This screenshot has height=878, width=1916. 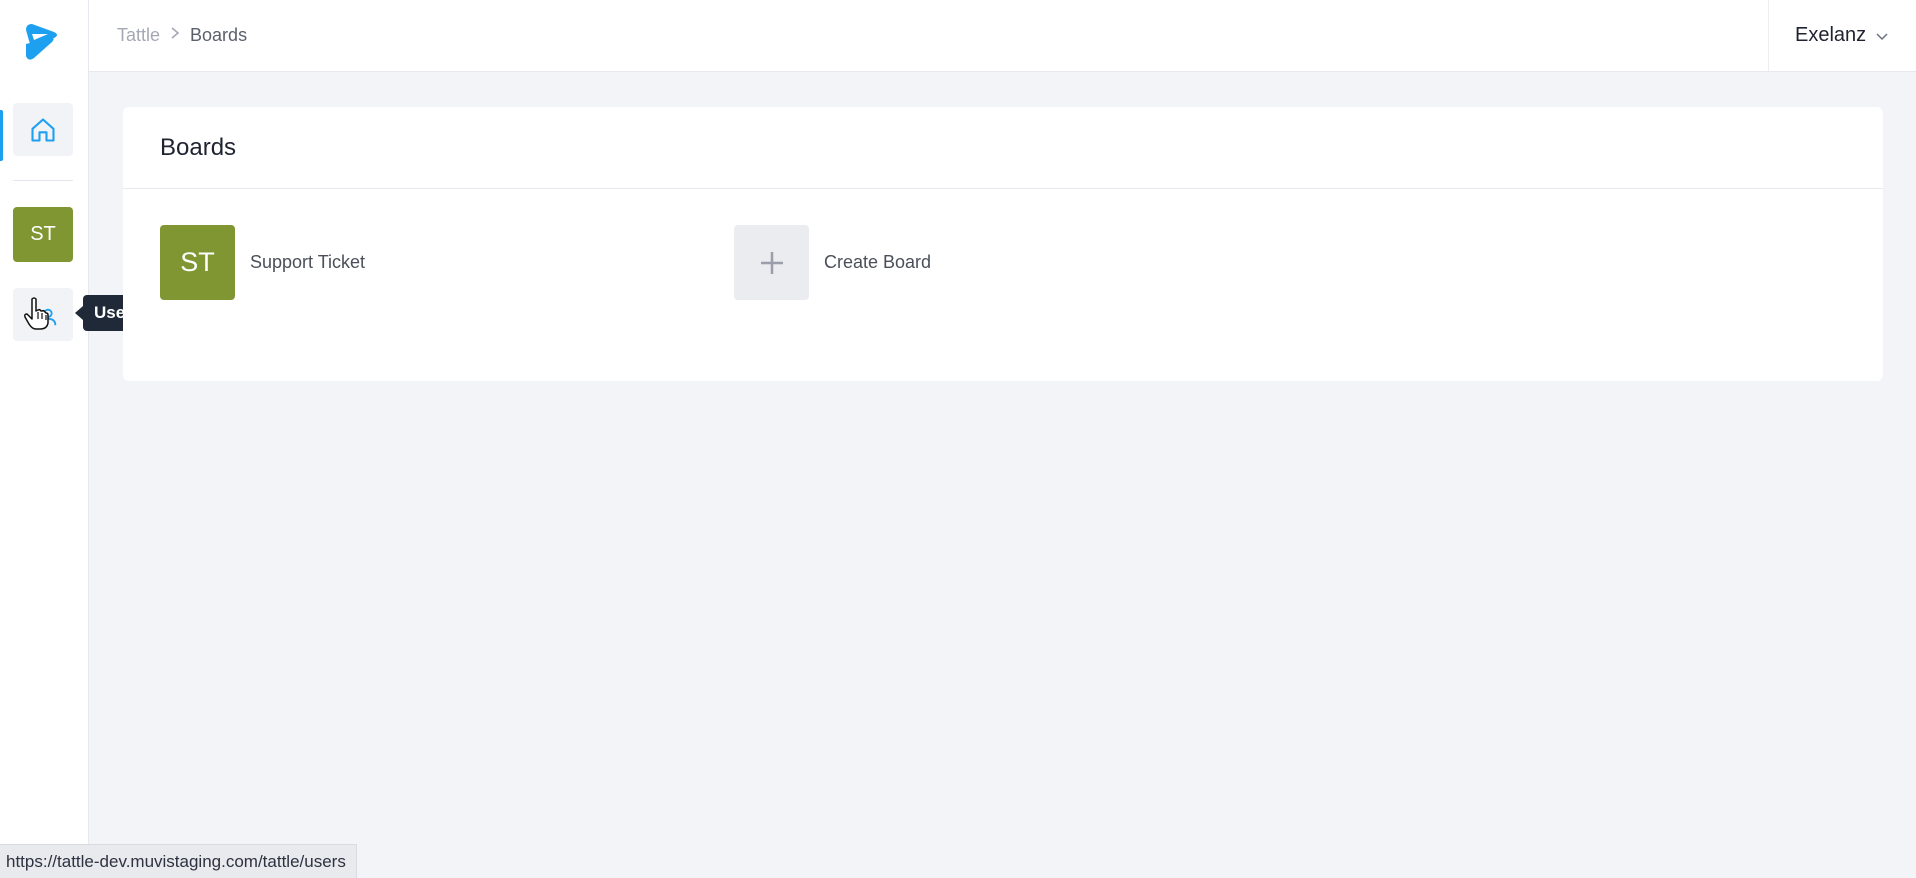 What do you see at coordinates (36, 313) in the screenshot?
I see `hand-cursor-icon` at bounding box center [36, 313].